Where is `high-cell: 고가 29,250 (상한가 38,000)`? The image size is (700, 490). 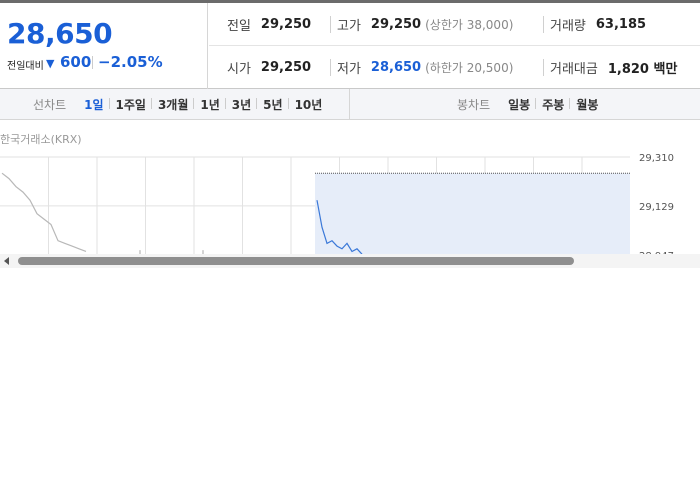
high-cell: 고가 29,250 (상한가 38,000) is located at coordinates (425, 24).